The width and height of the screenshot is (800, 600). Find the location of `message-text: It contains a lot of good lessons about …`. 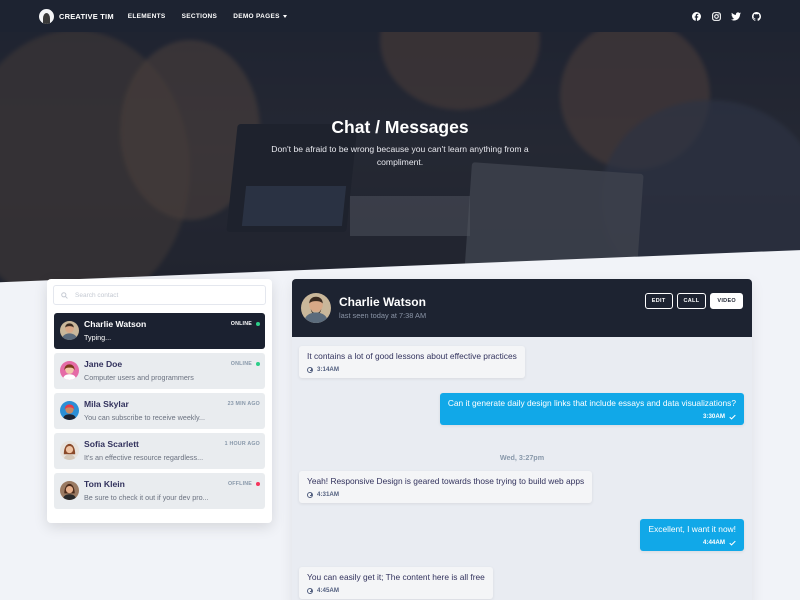

message-text: It contains a lot of good lessons about … is located at coordinates (412, 356).